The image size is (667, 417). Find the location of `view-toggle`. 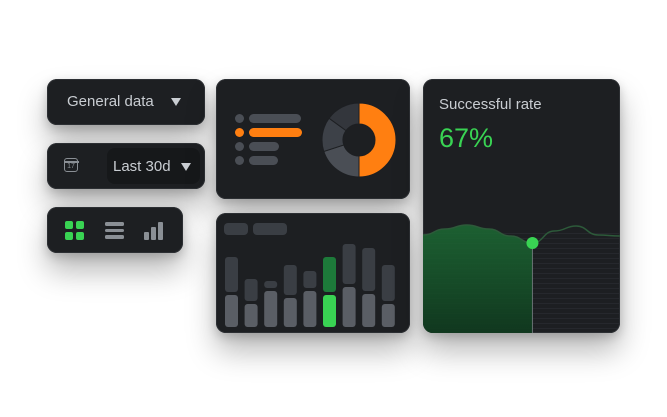

view-toggle is located at coordinates (115, 230).